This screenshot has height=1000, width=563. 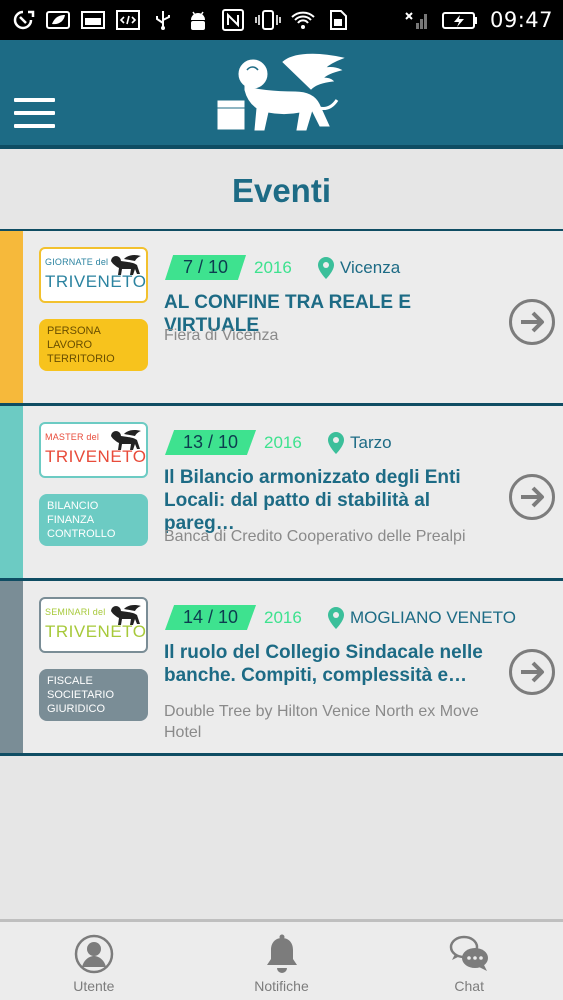 What do you see at coordinates (93, 520) in the screenshot?
I see `event-category-tag: BILANCIO FINANZA CONTROLLO` at bounding box center [93, 520].